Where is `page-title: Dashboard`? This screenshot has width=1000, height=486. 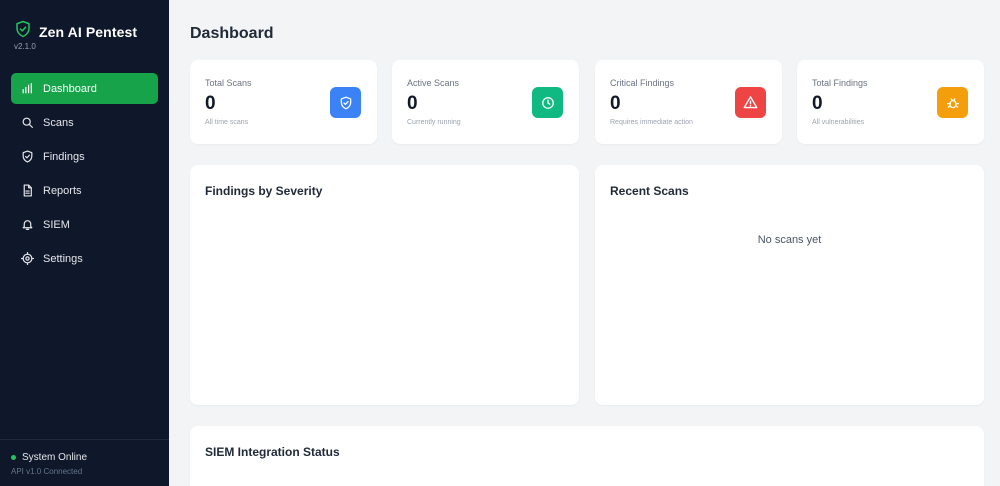
page-title: Dashboard is located at coordinates (232, 33).